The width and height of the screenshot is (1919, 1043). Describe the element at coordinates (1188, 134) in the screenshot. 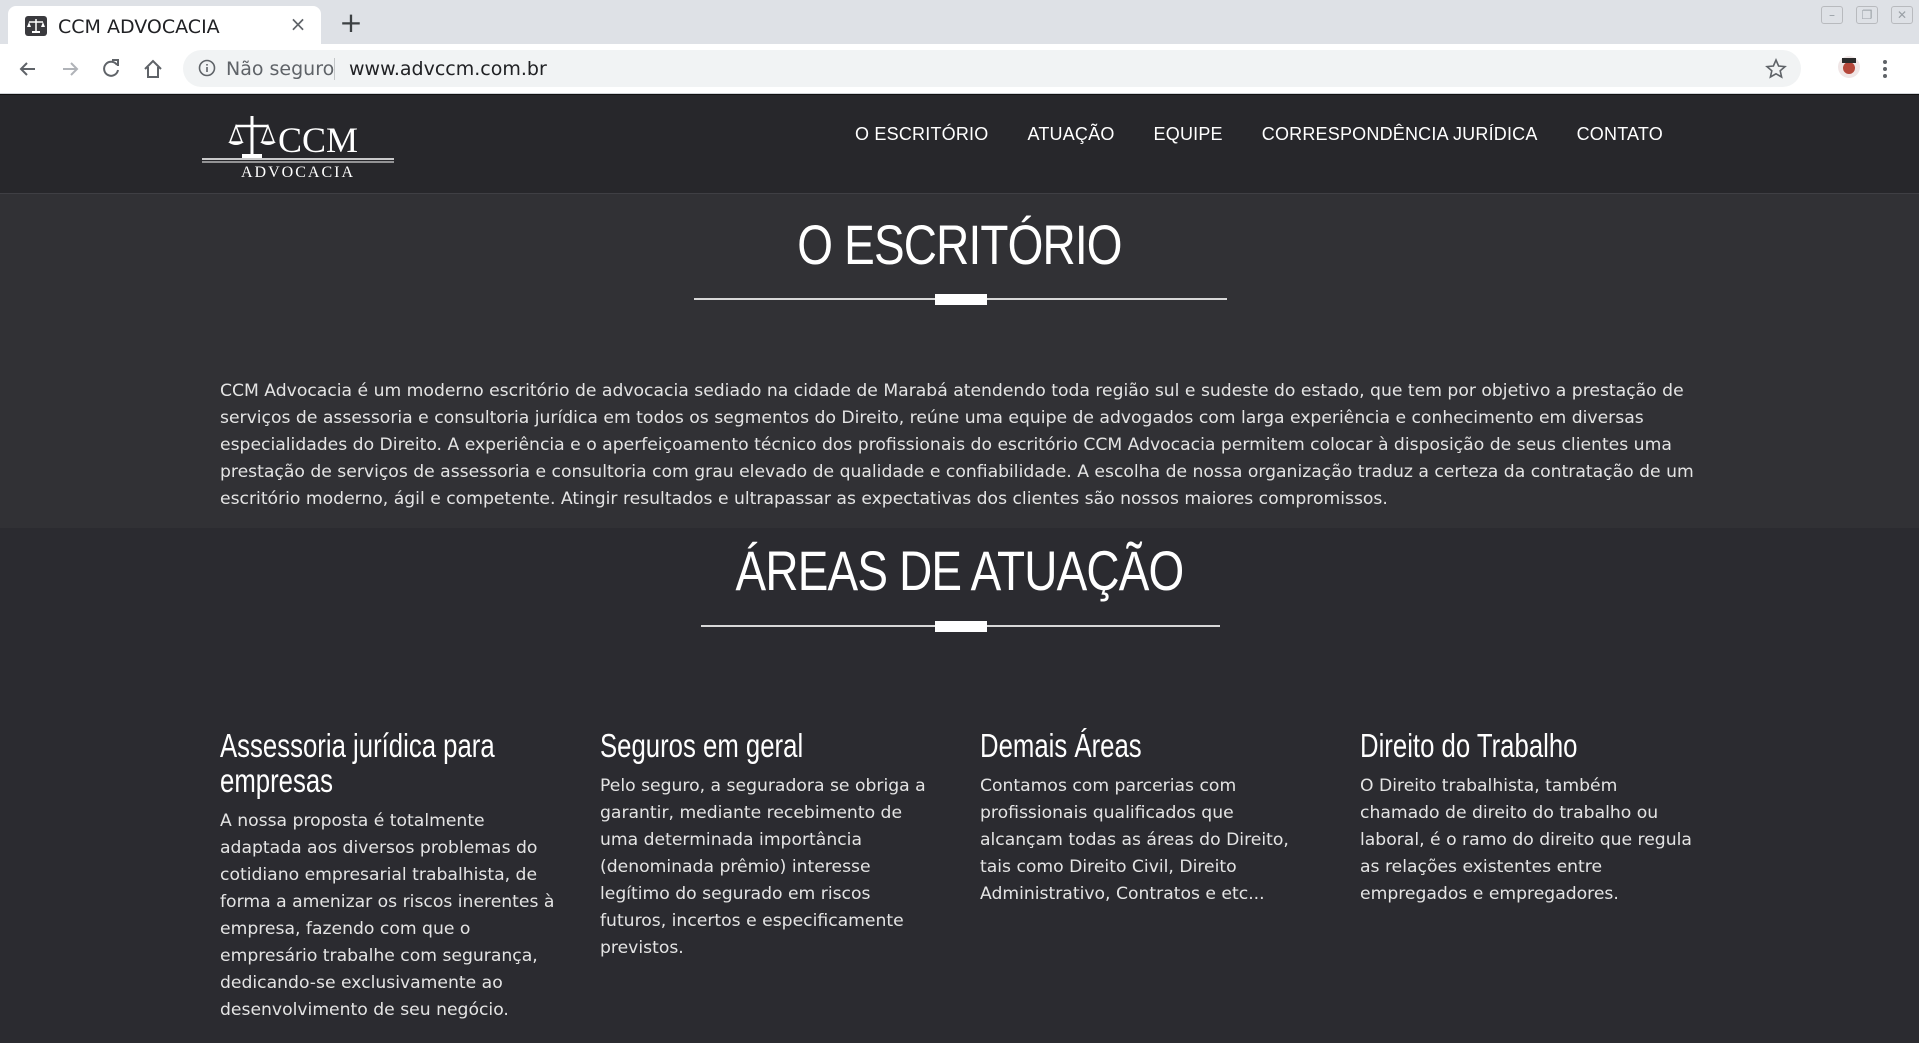

I see `nav-item-equipe: EQUIPE` at that location.